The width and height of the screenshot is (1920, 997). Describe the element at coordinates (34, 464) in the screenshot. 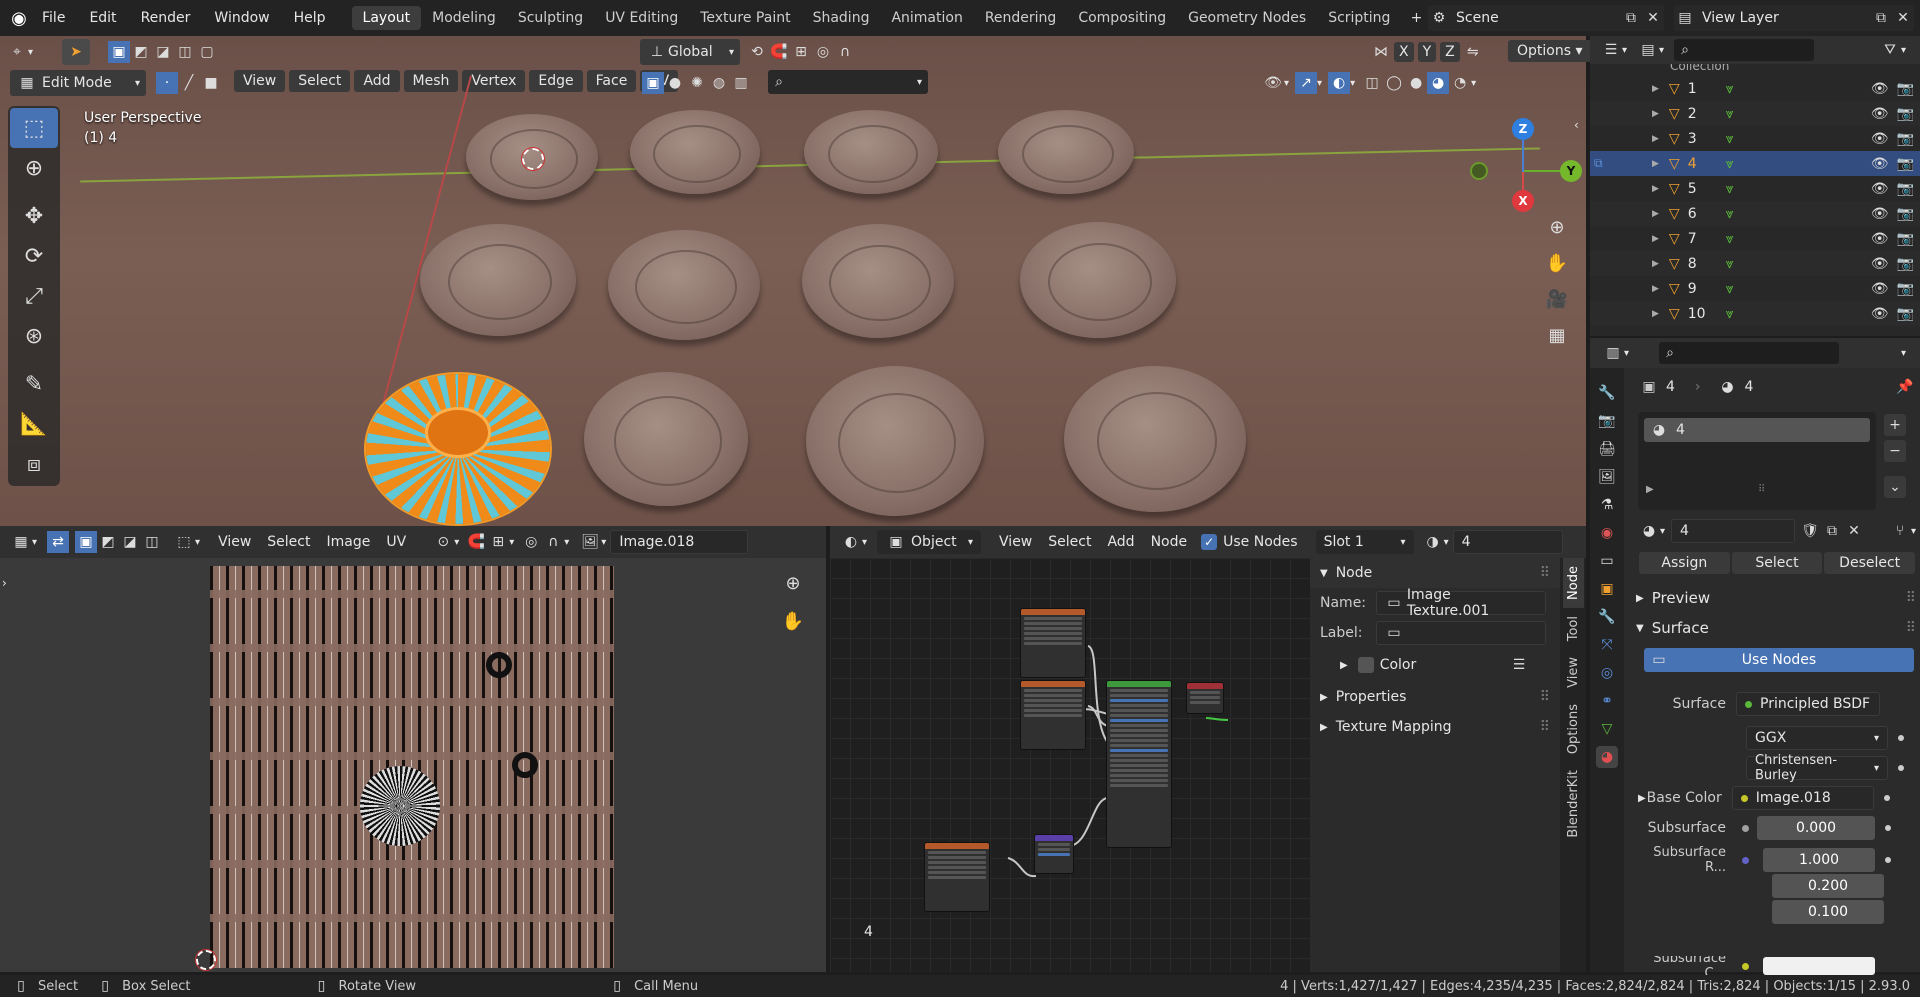

I see `add-cube-tool-icon: ⧈` at that location.